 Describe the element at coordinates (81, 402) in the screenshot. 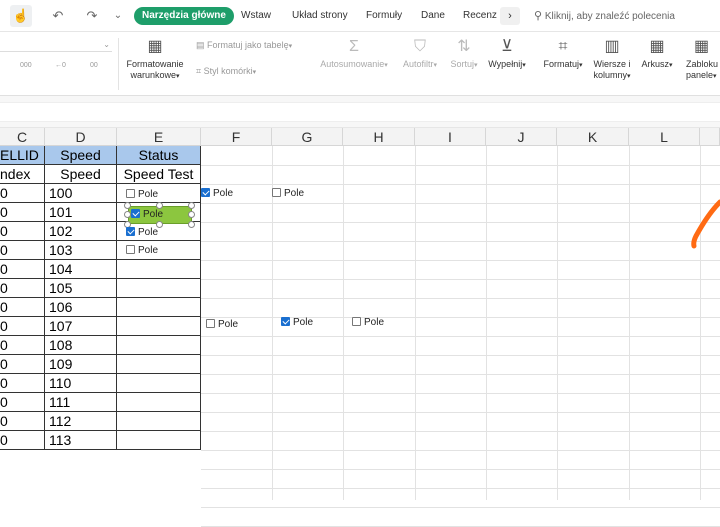

I see `cell-d-data: 111` at that location.